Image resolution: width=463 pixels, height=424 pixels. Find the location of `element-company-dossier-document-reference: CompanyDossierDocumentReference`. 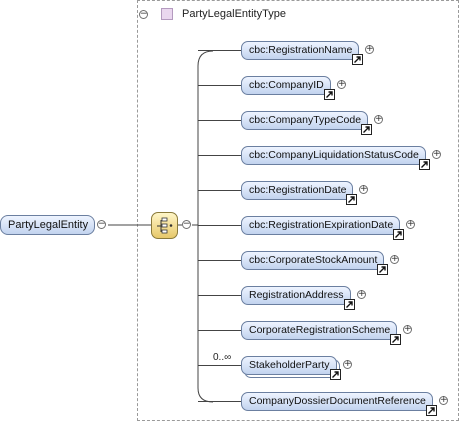

element-company-dossier-document-reference: CompanyDossierDocumentReference is located at coordinates (337, 401).